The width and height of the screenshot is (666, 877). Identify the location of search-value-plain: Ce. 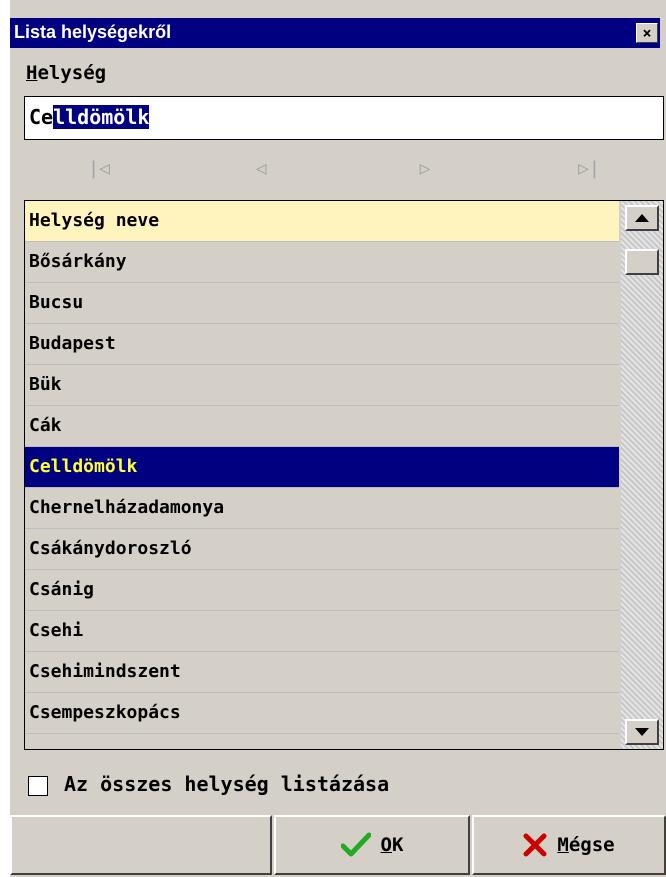
(41, 117).